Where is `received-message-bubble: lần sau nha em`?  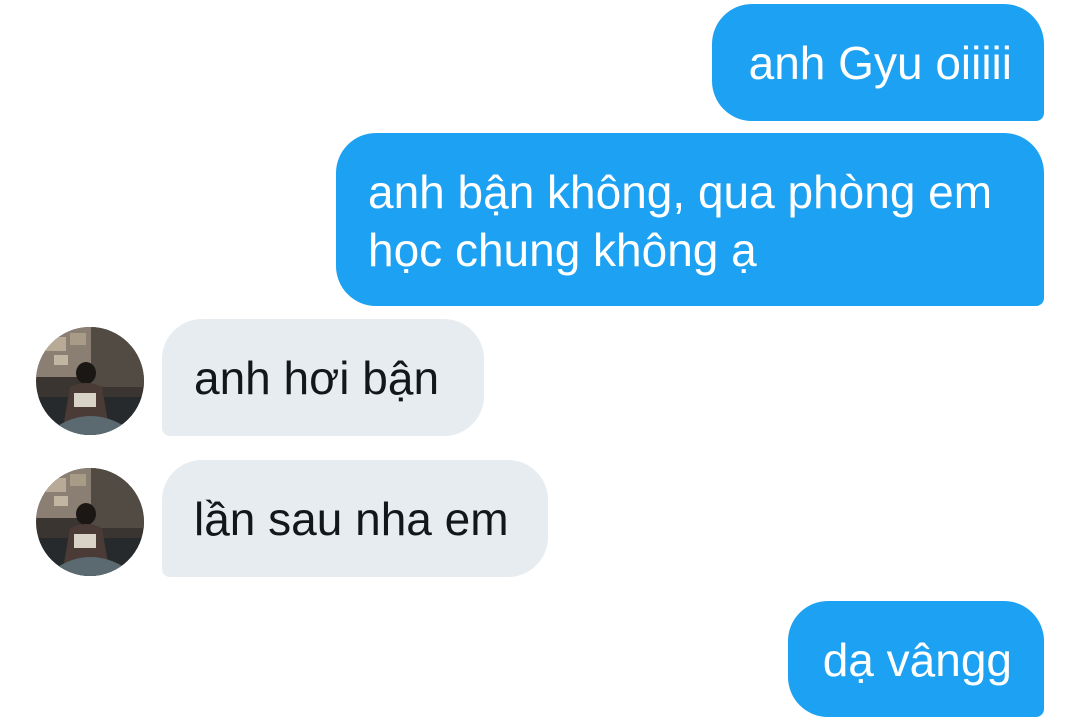 received-message-bubble: lần sau nha em is located at coordinates (355, 518).